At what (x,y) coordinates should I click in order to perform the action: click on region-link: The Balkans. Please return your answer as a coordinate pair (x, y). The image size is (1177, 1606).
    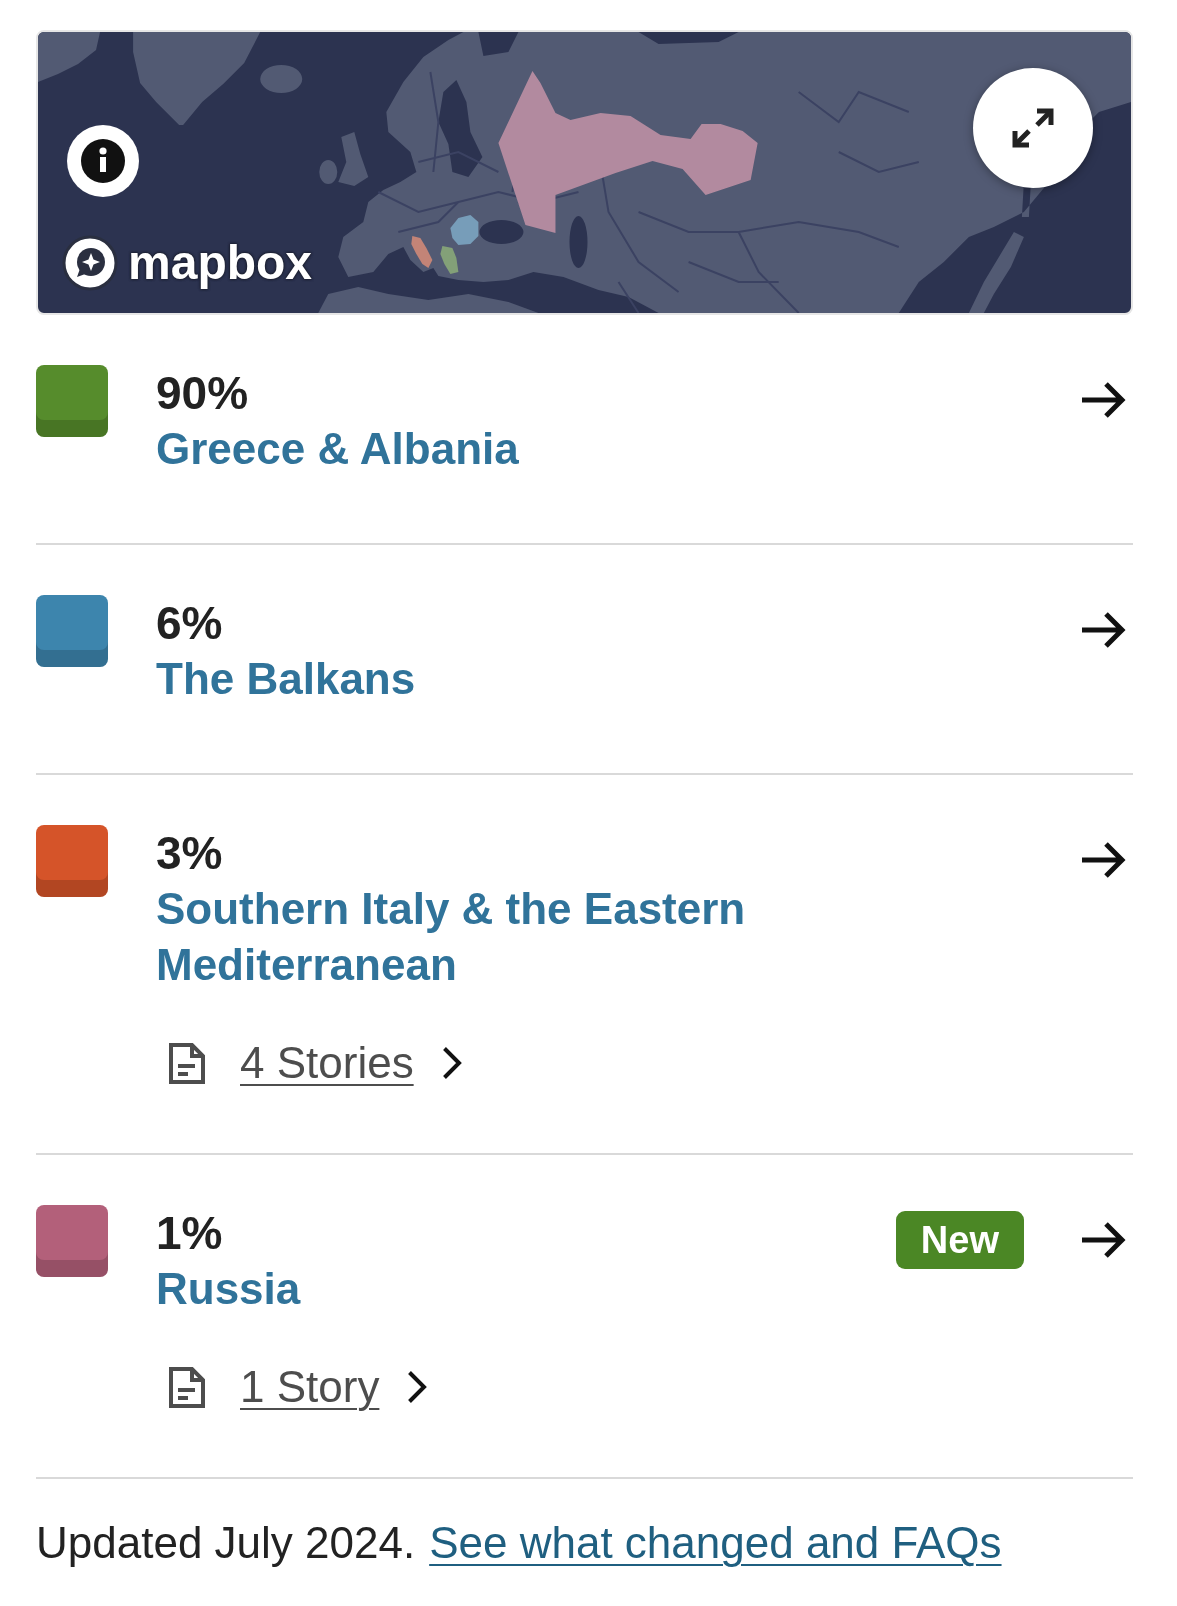
    Looking at the image, I should click on (286, 679).